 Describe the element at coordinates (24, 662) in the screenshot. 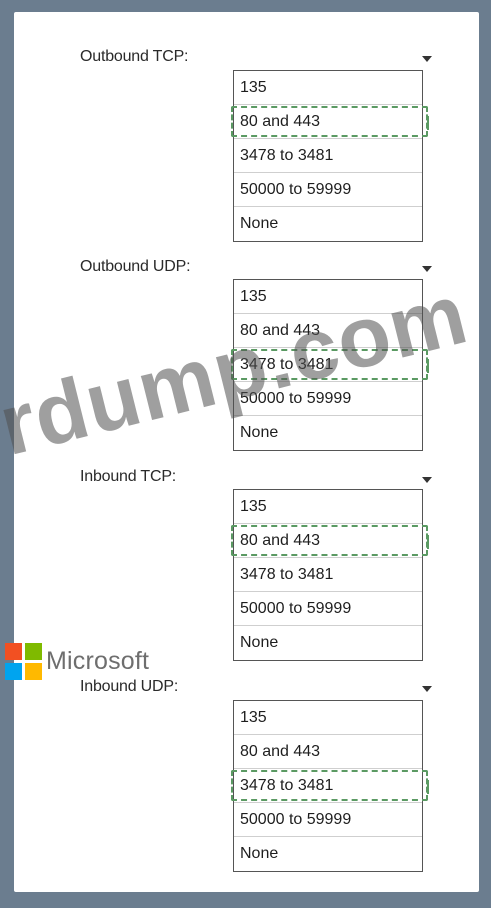

I see `microsoft-logo-icon` at that location.